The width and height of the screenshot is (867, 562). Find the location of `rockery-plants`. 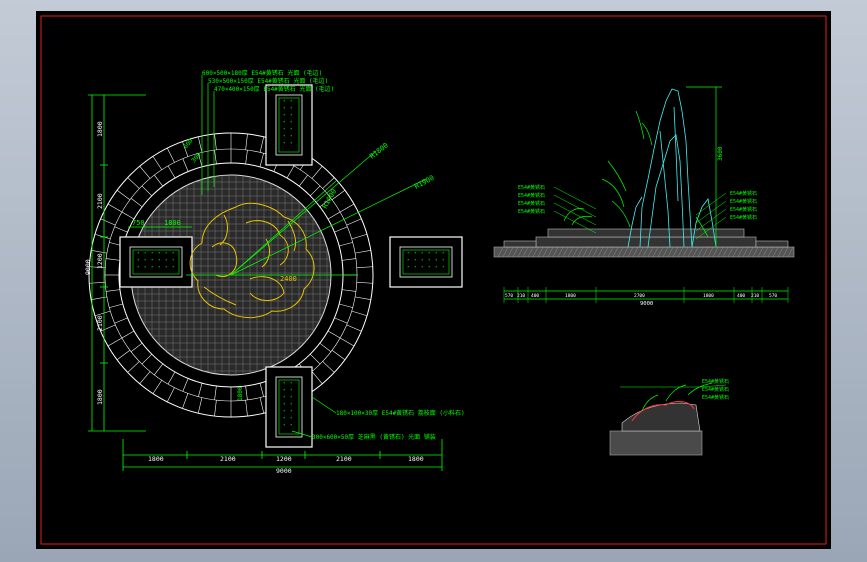

rockery-plants is located at coordinates (636, 174).